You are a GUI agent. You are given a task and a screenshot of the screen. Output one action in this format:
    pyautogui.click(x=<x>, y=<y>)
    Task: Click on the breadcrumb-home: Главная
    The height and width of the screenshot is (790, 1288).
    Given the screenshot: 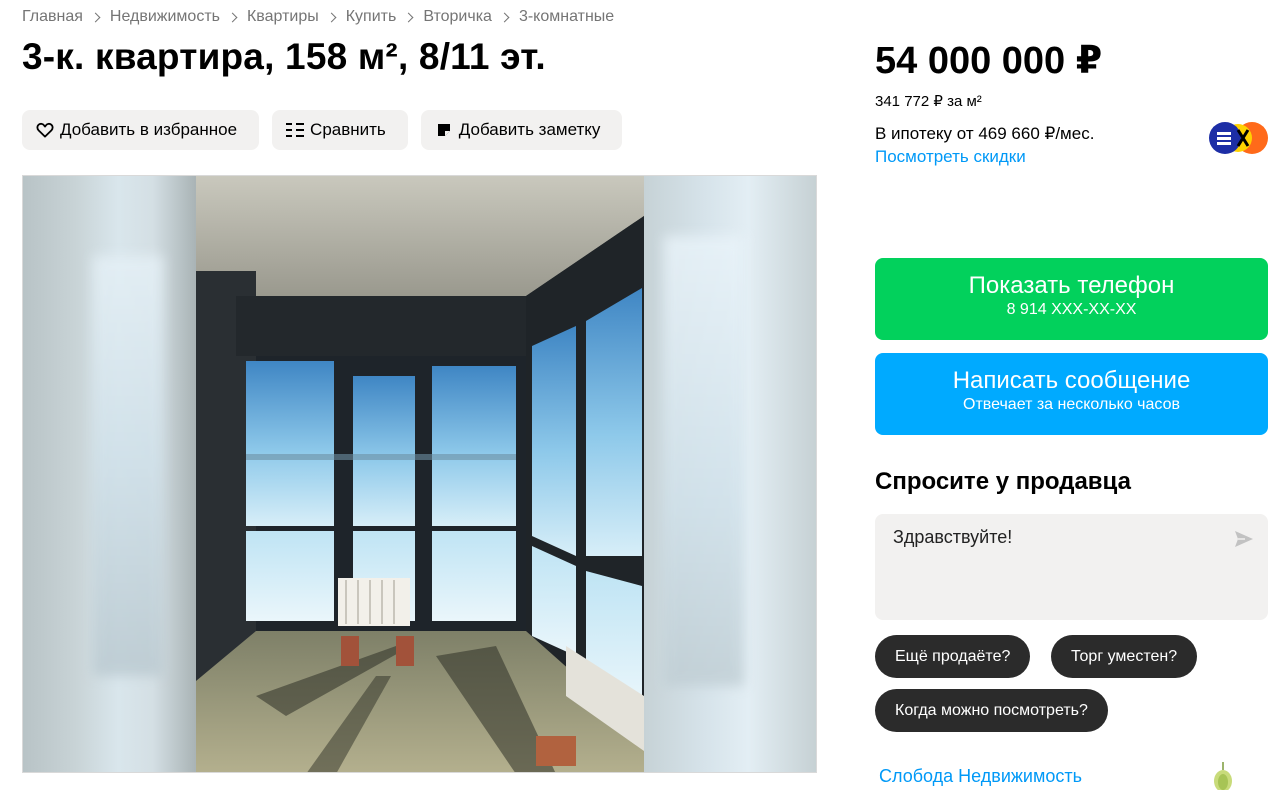 What is the action you would take?
    pyautogui.click(x=52, y=17)
    